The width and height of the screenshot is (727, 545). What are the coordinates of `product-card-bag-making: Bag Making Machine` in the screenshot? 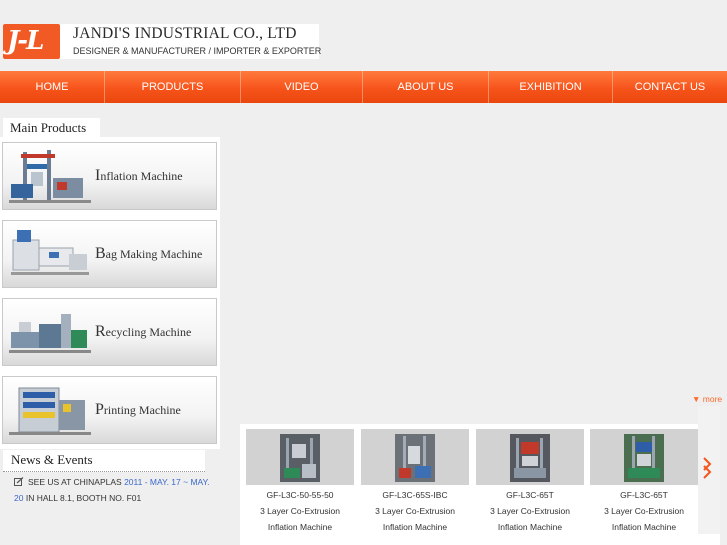 It's located at (109, 254).